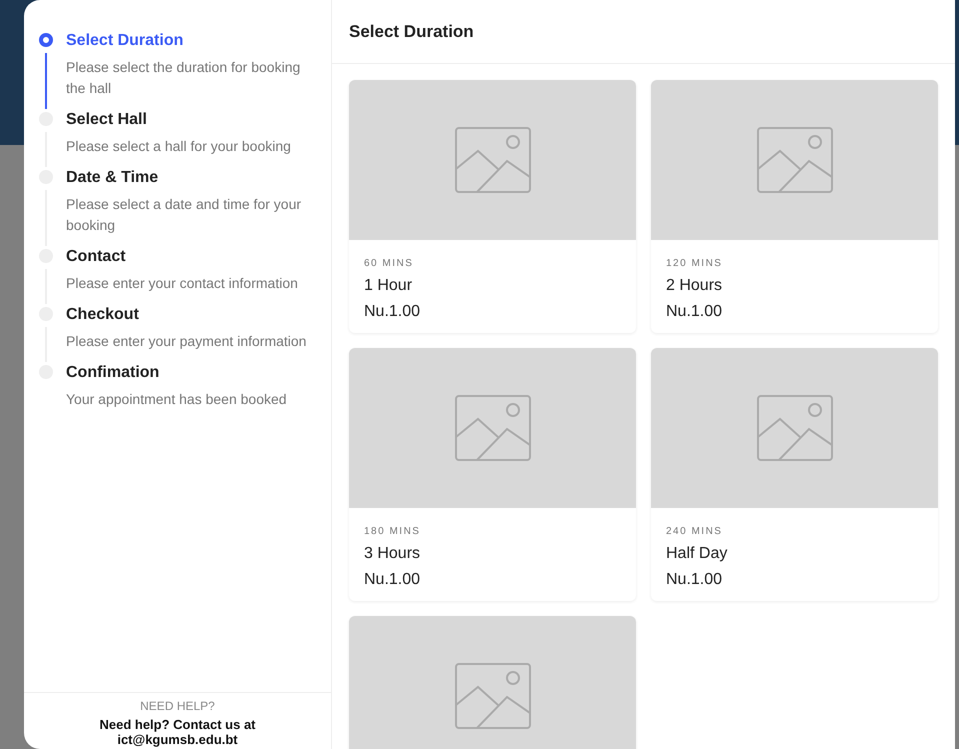 The image size is (959, 749). Describe the element at coordinates (177, 732) in the screenshot. I see `help-text: Need help? Contact us at ict@kgumsb.edu.bt` at that location.